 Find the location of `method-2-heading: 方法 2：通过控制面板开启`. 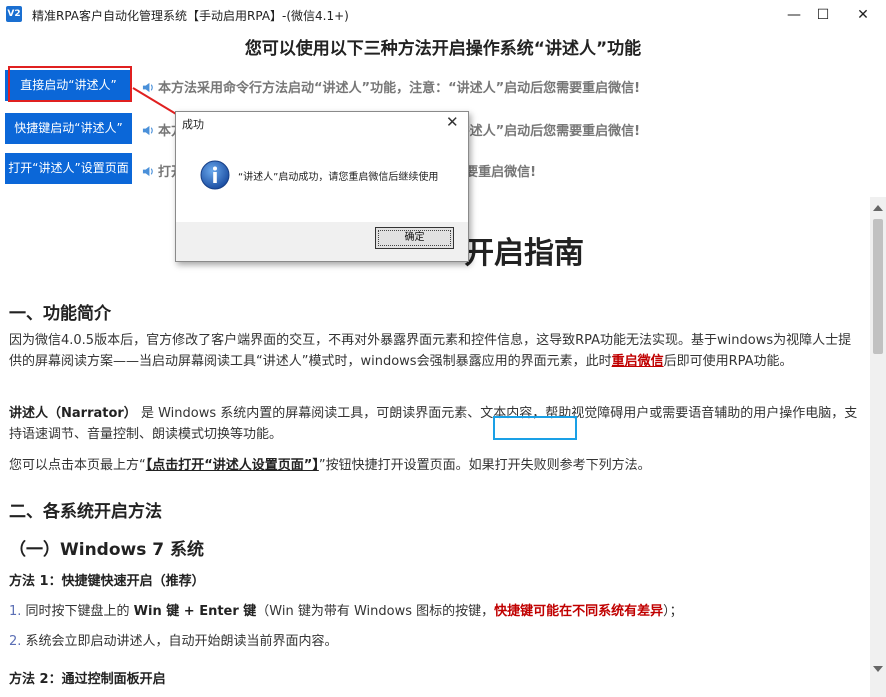

method-2-heading: 方法 2：通过控制面板开启 is located at coordinates (87, 679).